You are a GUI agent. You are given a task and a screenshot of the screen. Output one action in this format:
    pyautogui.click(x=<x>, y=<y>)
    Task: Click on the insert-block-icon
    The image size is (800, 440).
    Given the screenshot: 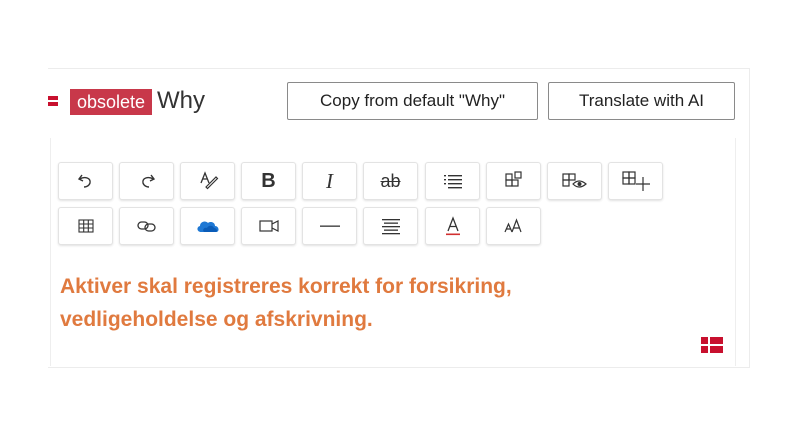 What is the action you would take?
    pyautogui.click(x=513, y=179)
    